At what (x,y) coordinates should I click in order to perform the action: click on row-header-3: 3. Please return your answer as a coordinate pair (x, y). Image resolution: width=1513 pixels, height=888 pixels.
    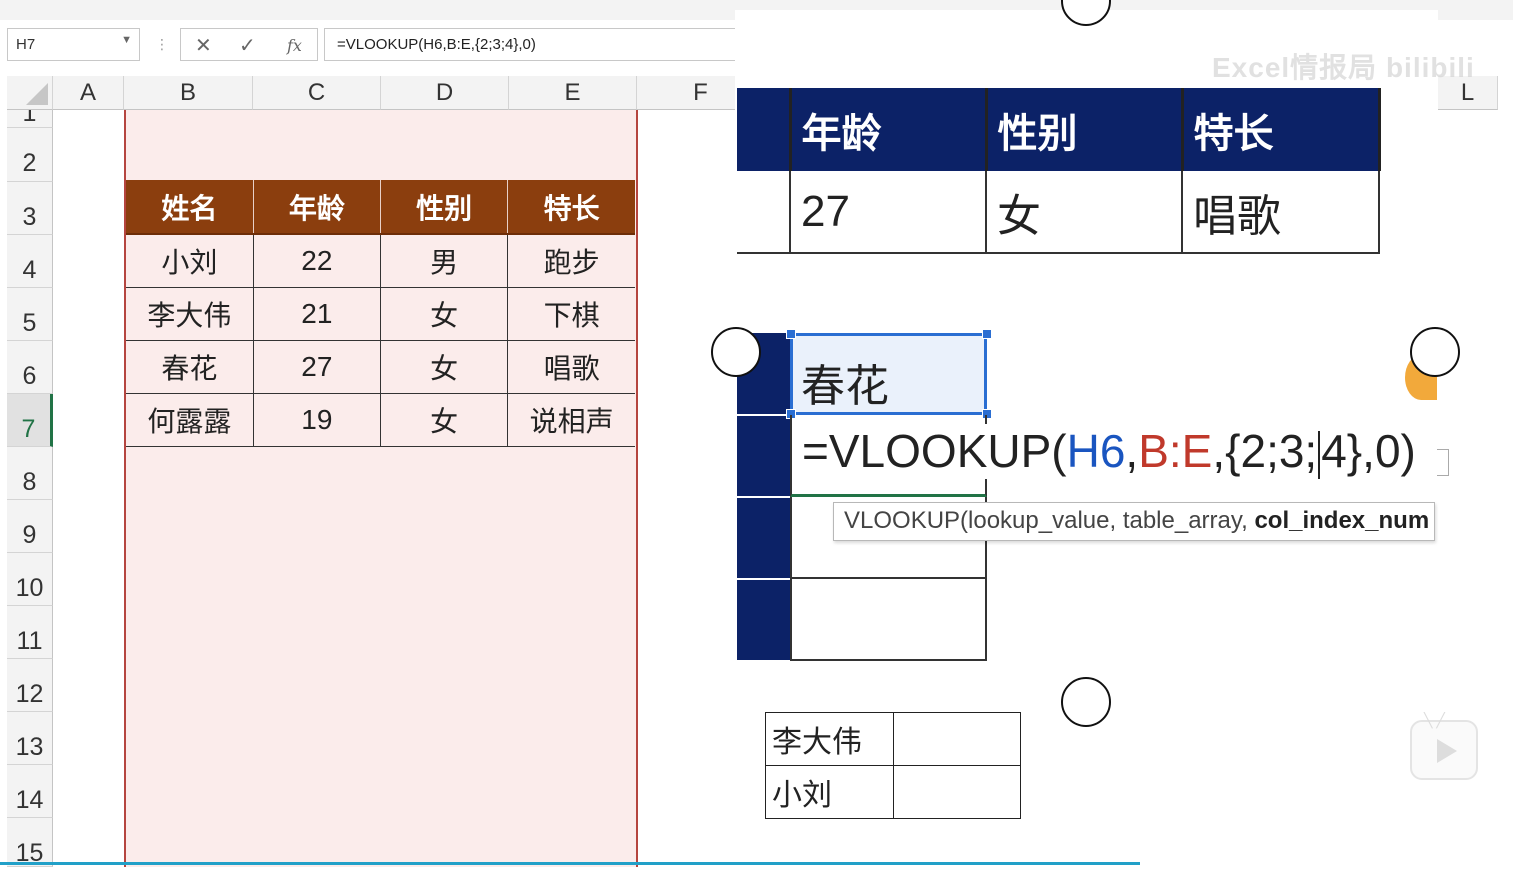
    Looking at the image, I should click on (30, 208).